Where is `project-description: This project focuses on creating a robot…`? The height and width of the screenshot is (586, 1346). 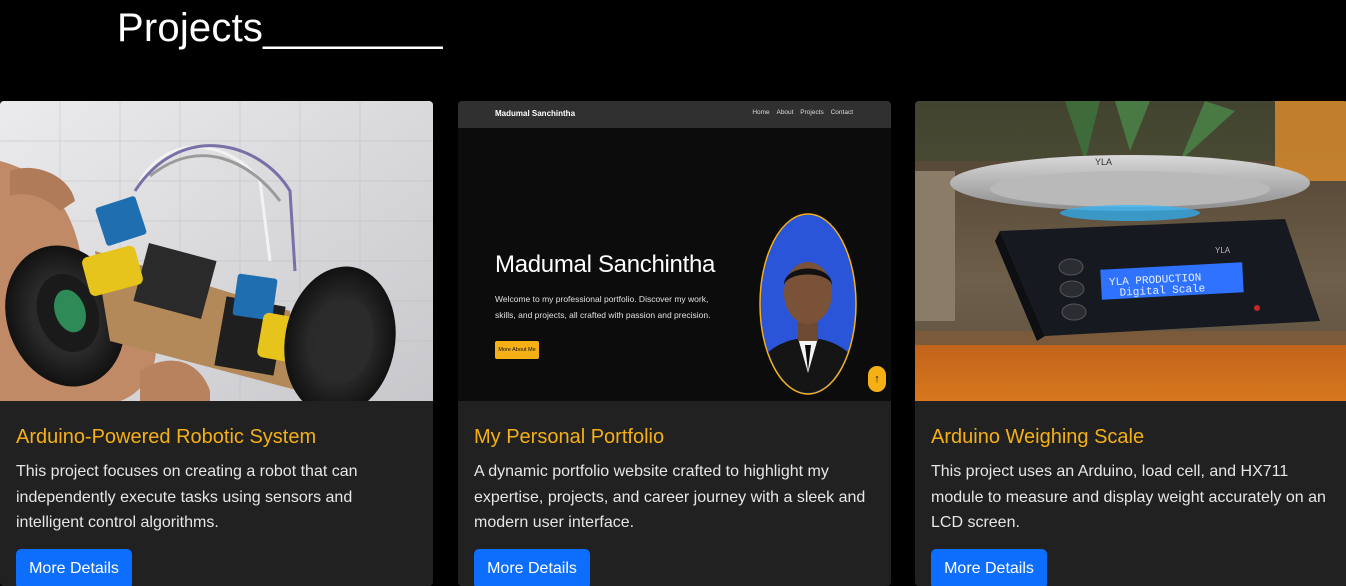 project-description: This project focuses on creating a robot… is located at coordinates (187, 497).